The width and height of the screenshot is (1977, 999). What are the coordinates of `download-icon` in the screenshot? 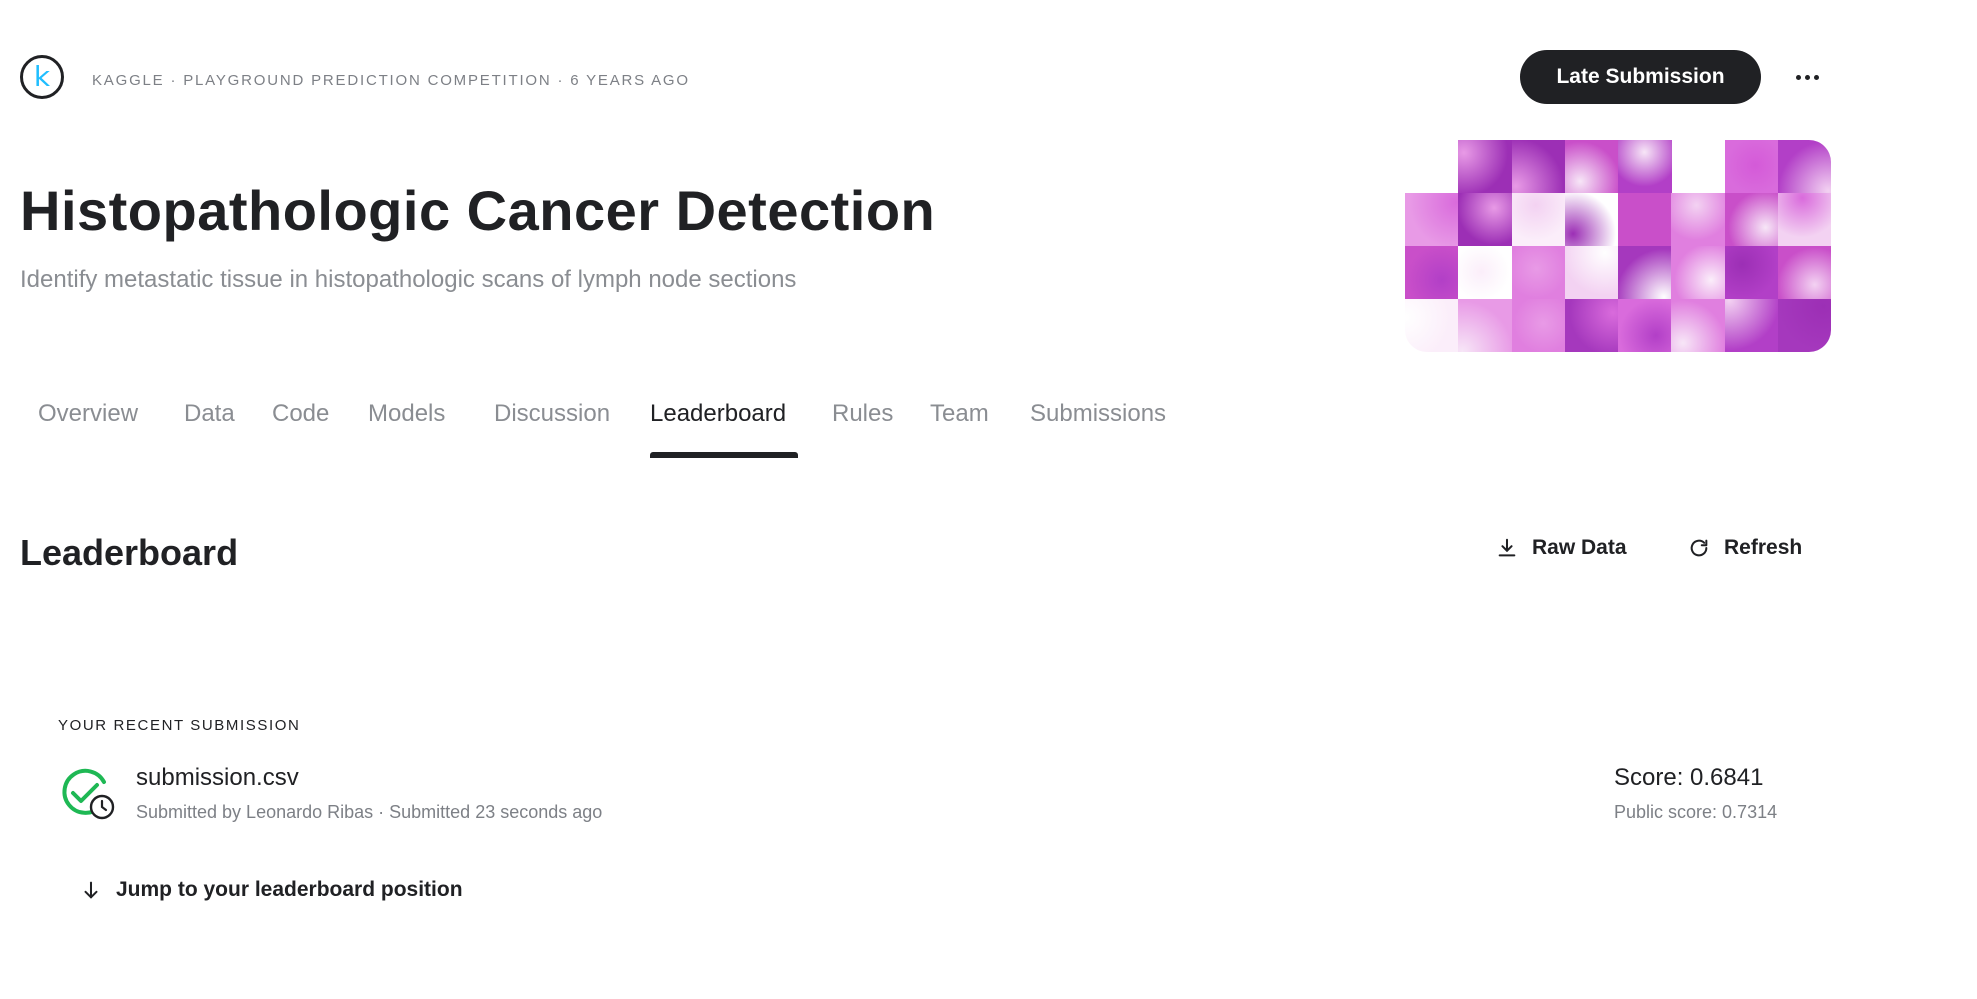 It's located at (1507, 547).